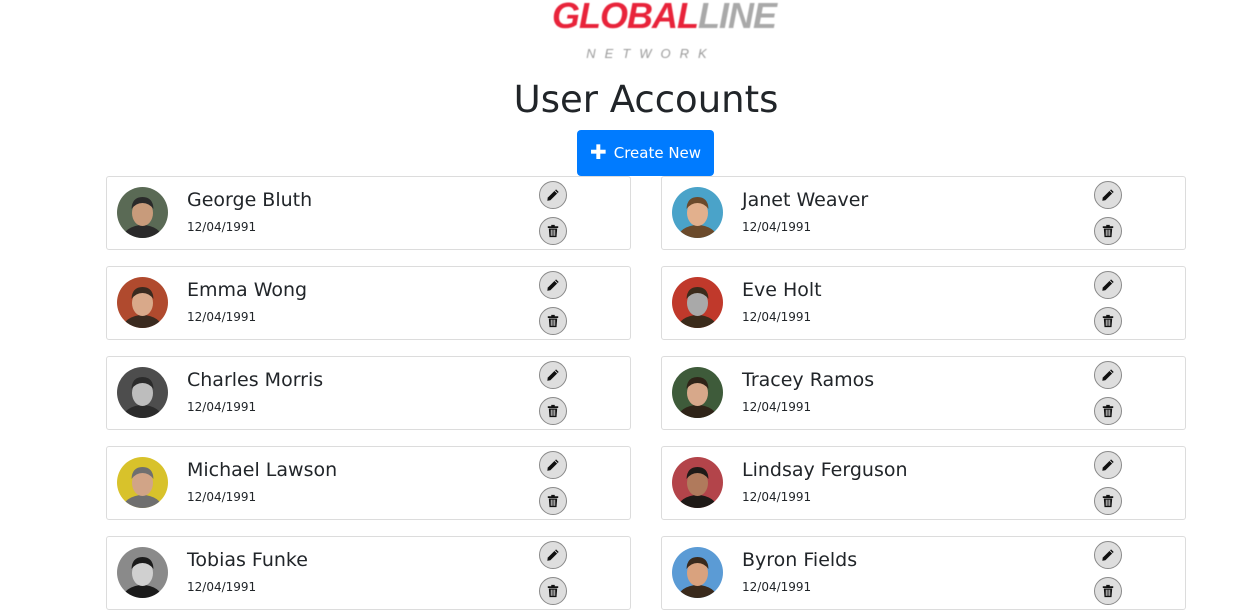 The image size is (1259, 611). I want to click on logo-subtext: NETWORK, so click(651, 53).